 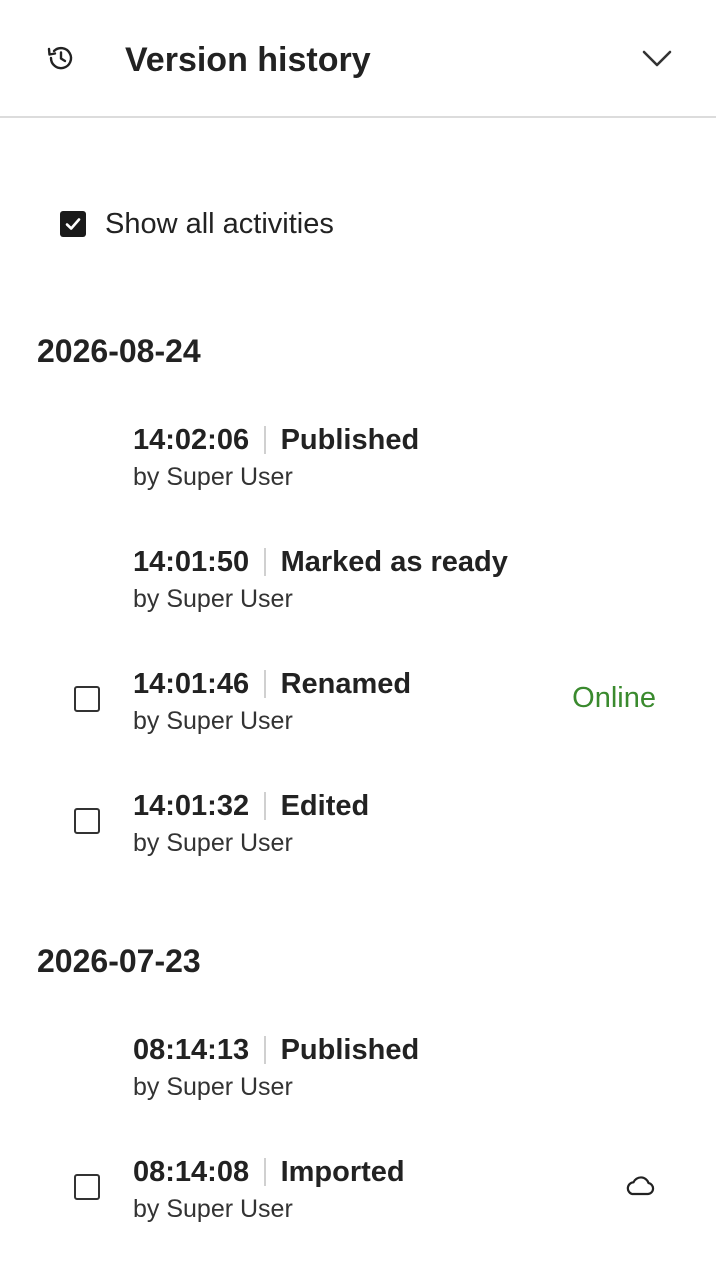 What do you see at coordinates (358, 467) in the screenshot?
I see `history-entry: 14:02:06 Published by Super User` at bounding box center [358, 467].